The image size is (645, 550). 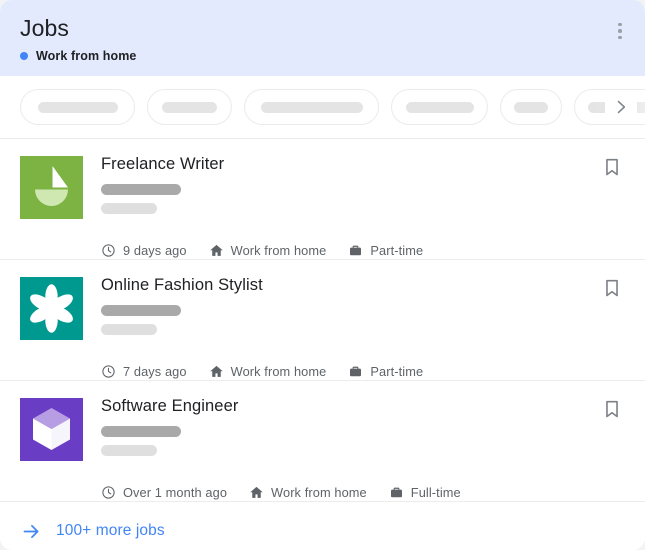 I want to click on job-meta-item: 7 days ago, so click(x=144, y=371).